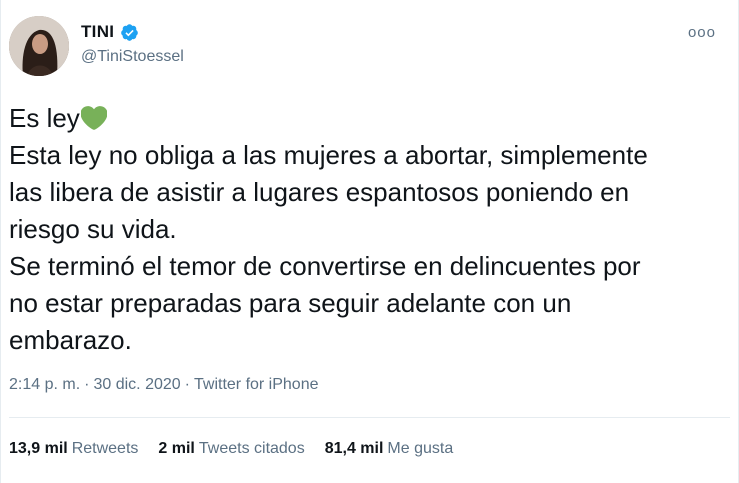 This screenshot has width=739, height=483. What do you see at coordinates (176, 448) in the screenshot?
I see `quote-tweets-count: 2 mil` at bounding box center [176, 448].